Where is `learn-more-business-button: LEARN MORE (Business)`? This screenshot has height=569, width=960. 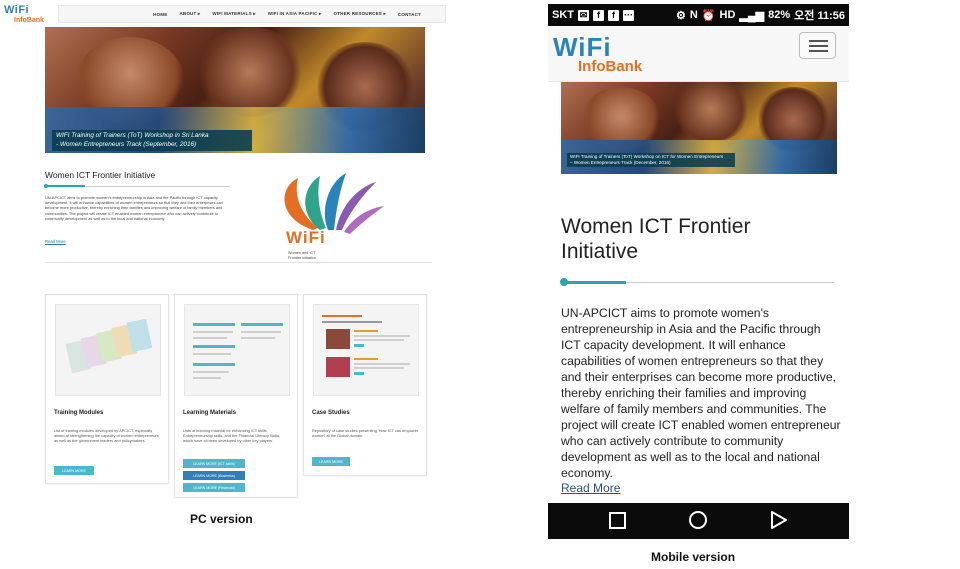 learn-more-business-button: LEARN MORE (Business) is located at coordinates (214, 475).